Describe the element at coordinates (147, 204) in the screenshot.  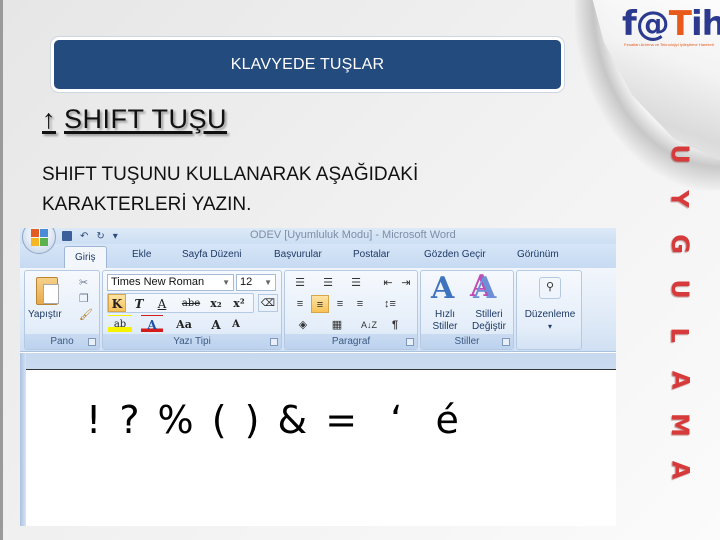
I see `instruction-line-2: KARAKTERLERİ YAZIN.` at that location.